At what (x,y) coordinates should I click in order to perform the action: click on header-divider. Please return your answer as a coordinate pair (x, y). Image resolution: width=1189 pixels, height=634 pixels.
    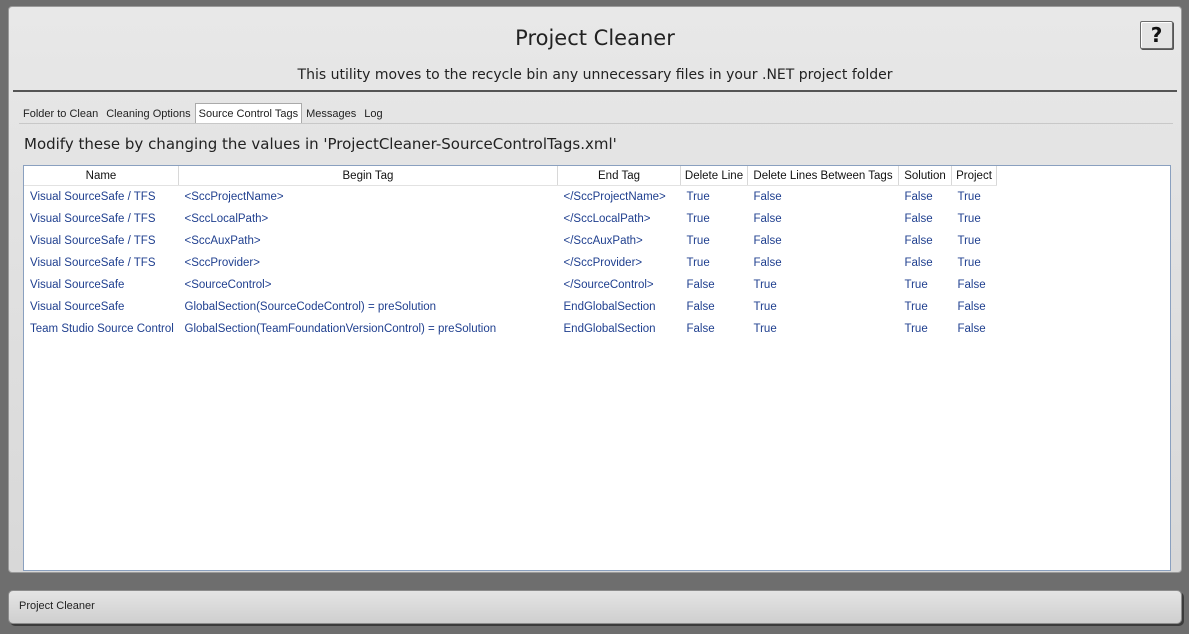
    Looking at the image, I should click on (595, 91).